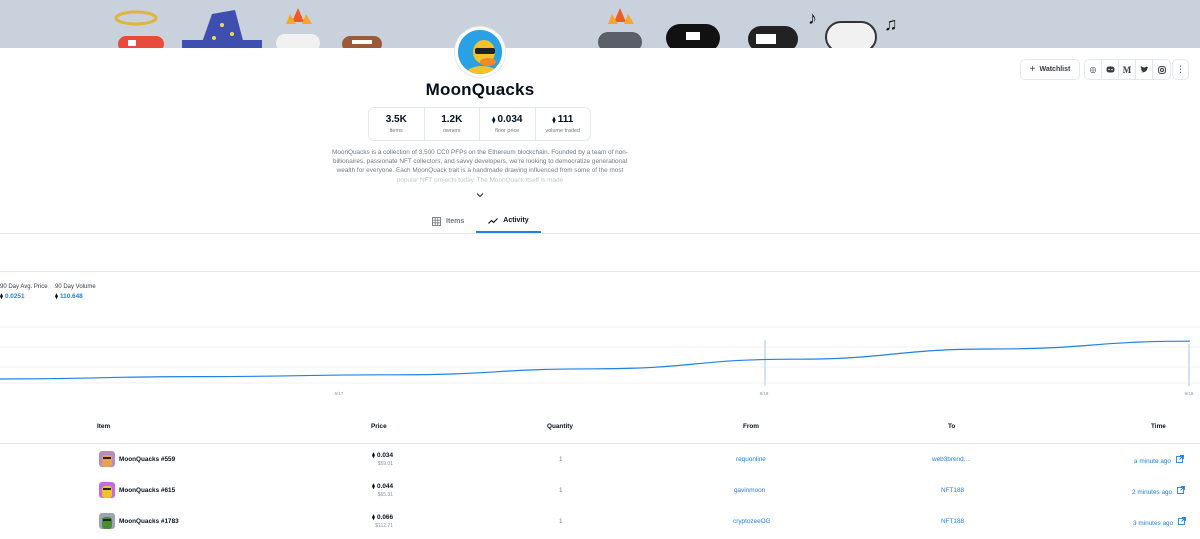 This screenshot has width=1200, height=539. Describe the element at coordinates (381, 486) in the screenshot. I see `price-value-wrap: ⧫ 0.044` at that location.